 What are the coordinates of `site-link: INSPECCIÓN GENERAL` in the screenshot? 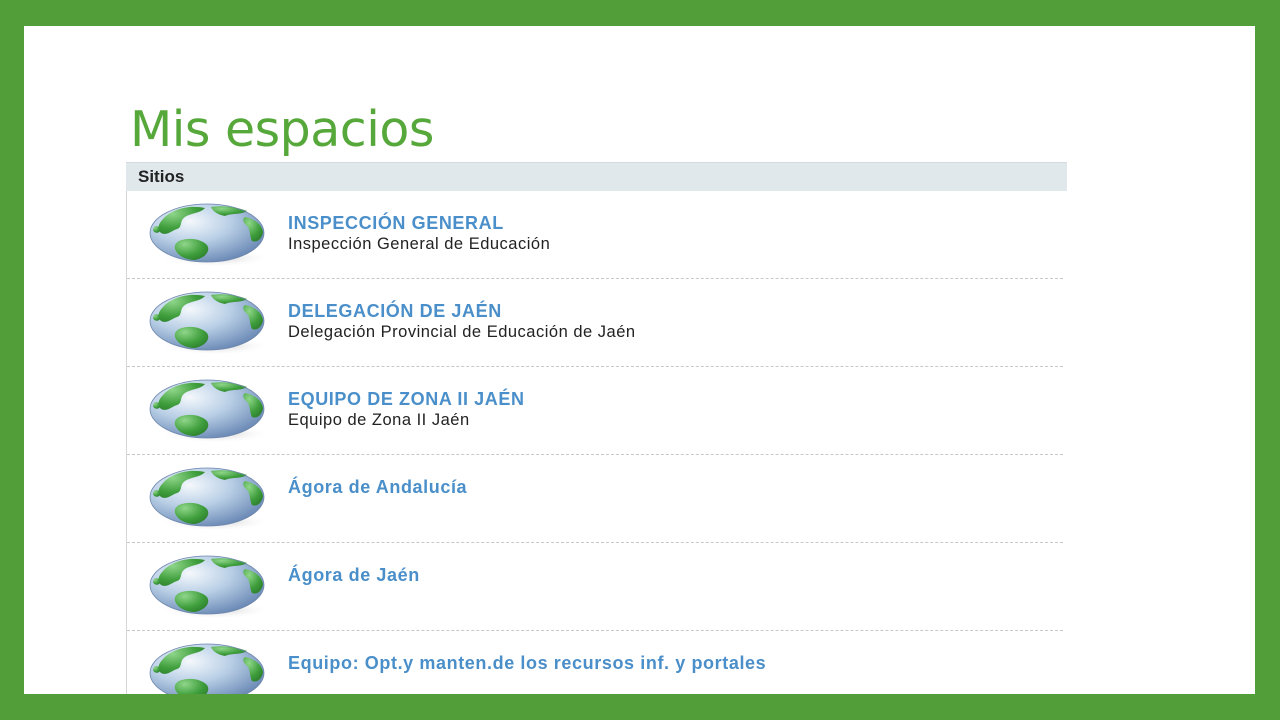 It's located at (396, 223).